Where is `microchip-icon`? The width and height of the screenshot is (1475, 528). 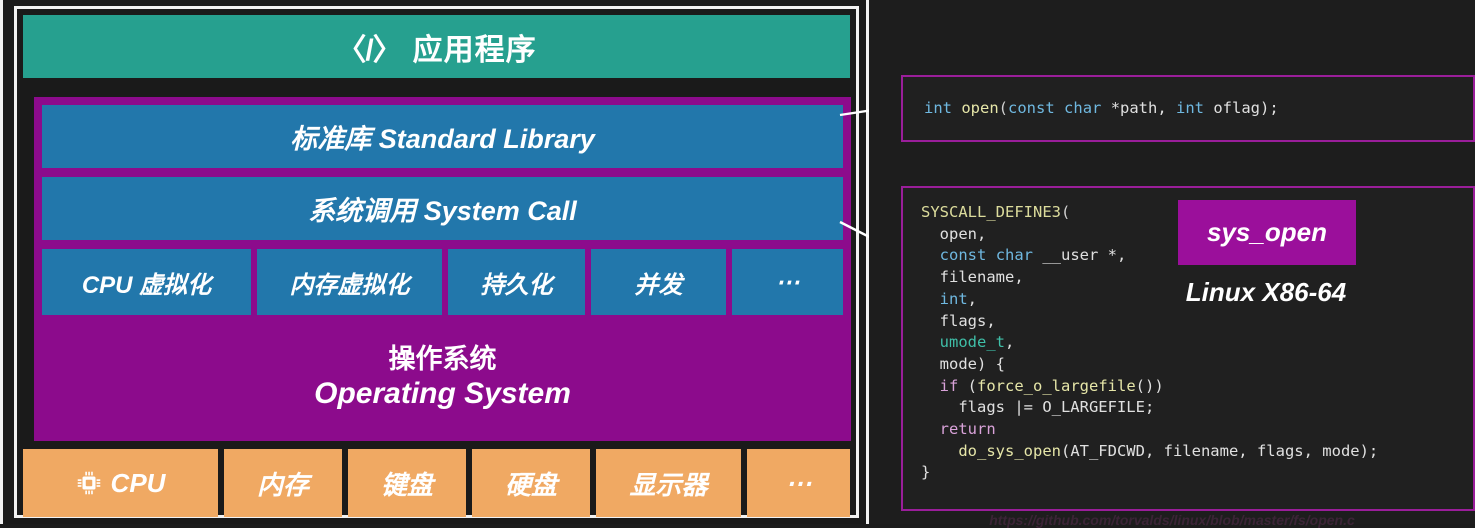 microchip-icon is located at coordinates (89, 483).